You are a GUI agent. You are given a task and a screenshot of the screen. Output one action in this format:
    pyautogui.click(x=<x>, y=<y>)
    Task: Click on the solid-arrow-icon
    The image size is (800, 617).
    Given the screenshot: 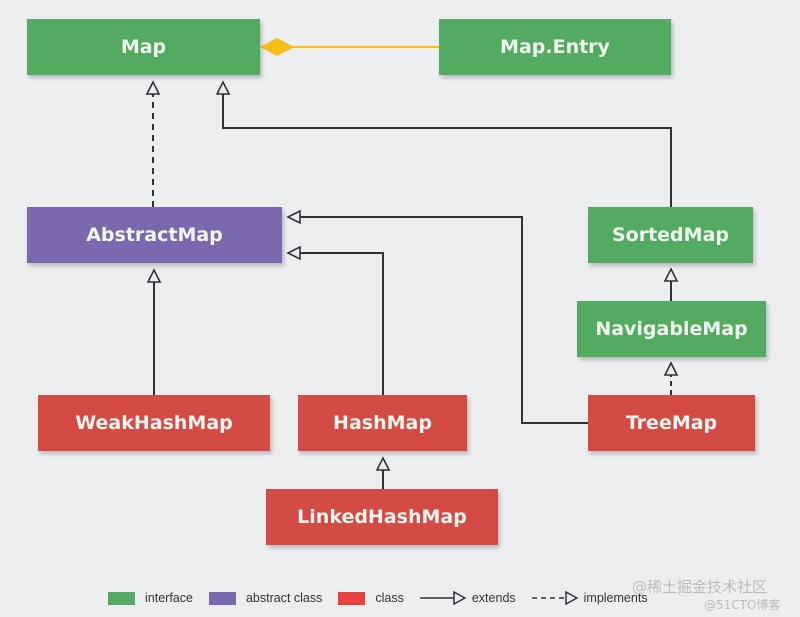 What is the action you would take?
    pyautogui.click(x=442, y=598)
    